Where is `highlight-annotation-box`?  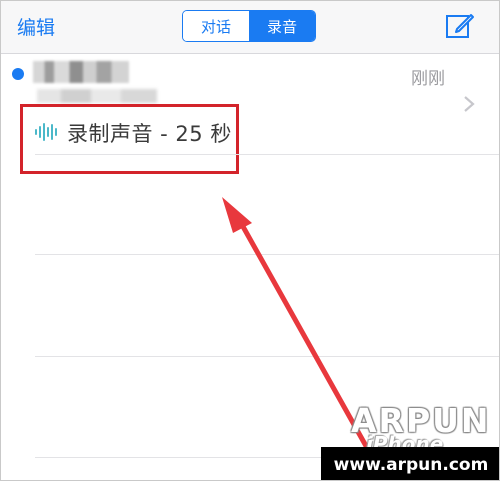 highlight-annotation-box is located at coordinates (129, 139).